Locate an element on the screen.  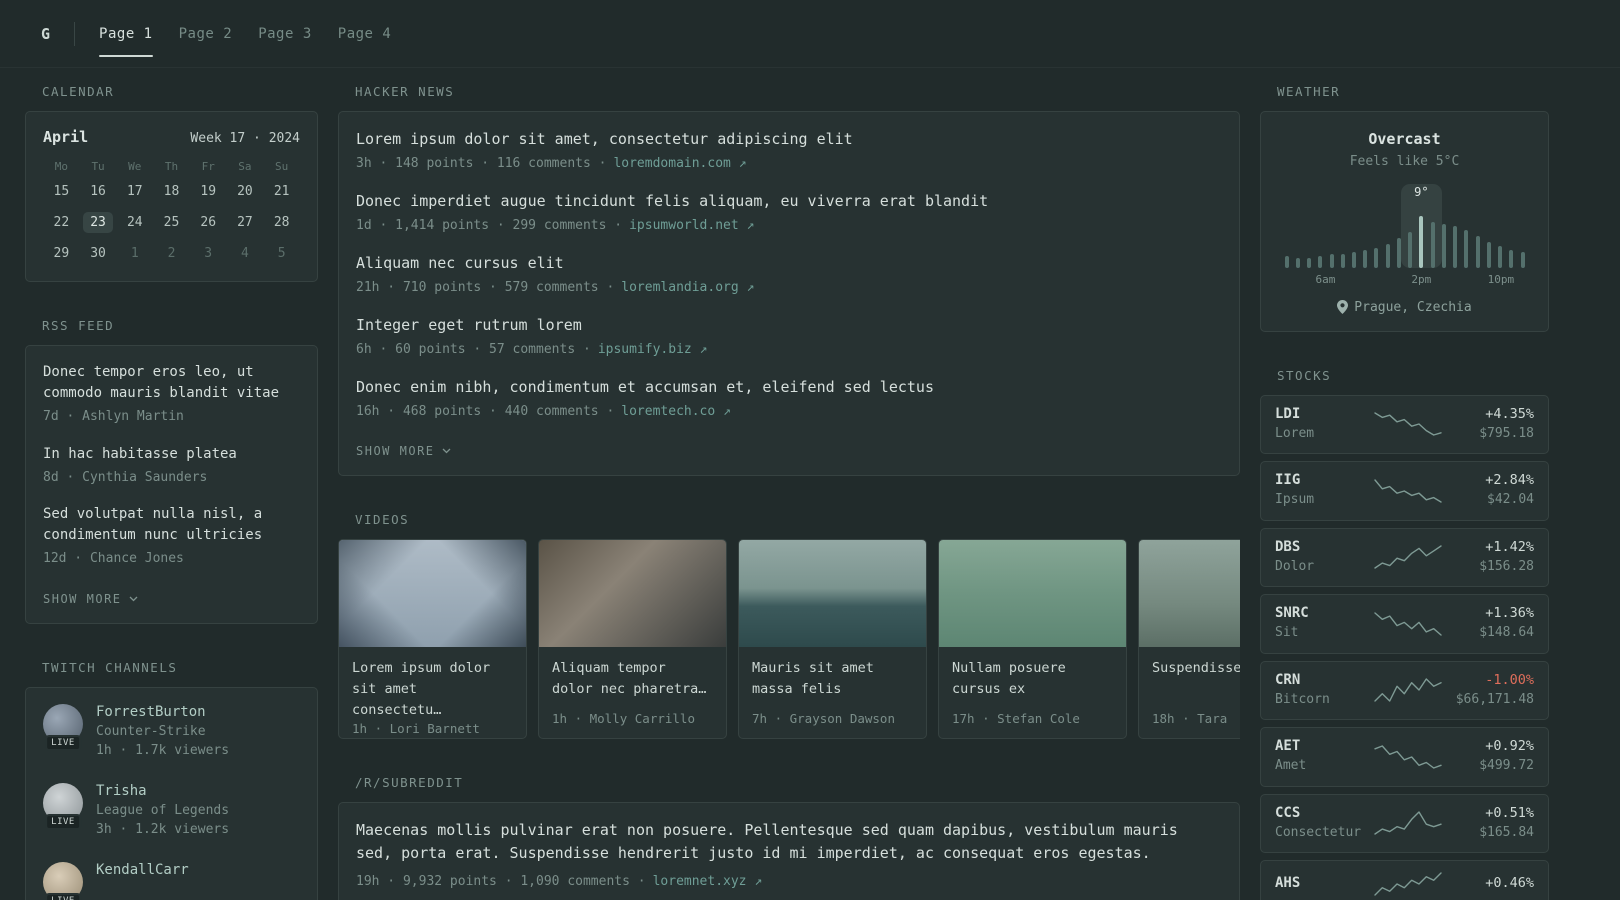
video-title: Mauris sit amet massa felis is located at coordinates (832, 679).